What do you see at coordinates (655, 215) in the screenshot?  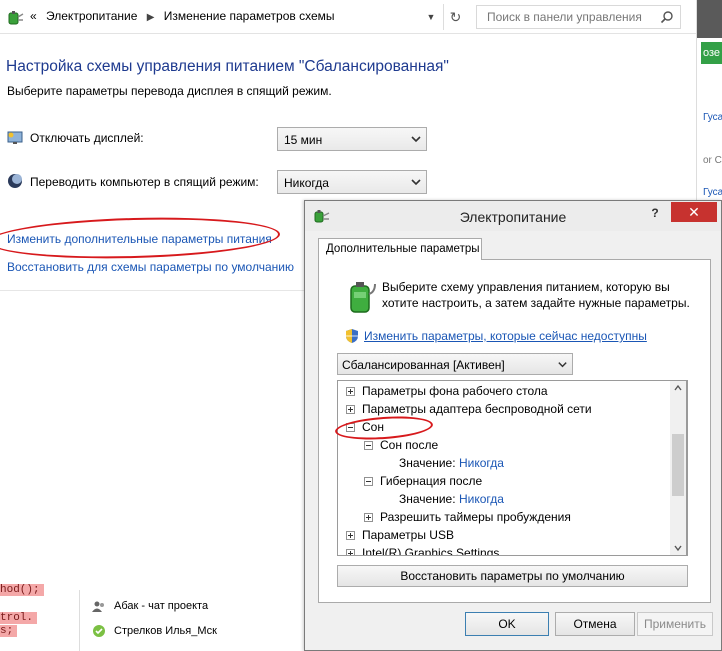 I see `help-button: ?` at bounding box center [655, 215].